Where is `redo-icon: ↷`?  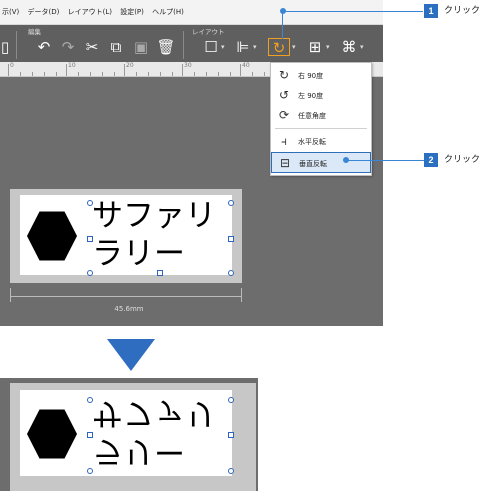 redo-icon: ↷ is located at coordinates (68, 47).